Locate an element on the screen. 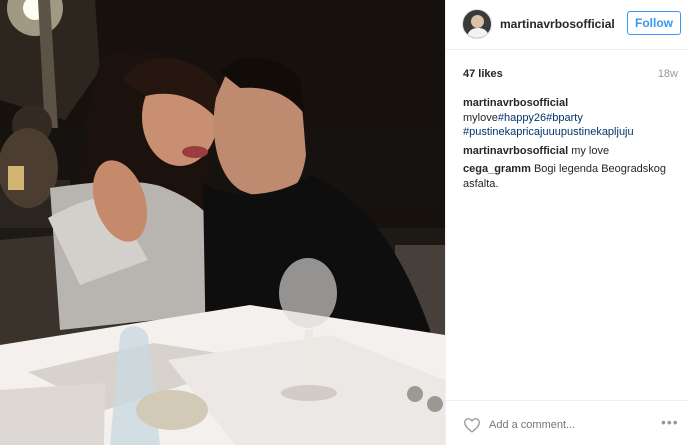 Image resolution: width=688 pixels, height=445 pixels. comment-2: martinavrbosofficial my love is located at coordinates (572, 151).